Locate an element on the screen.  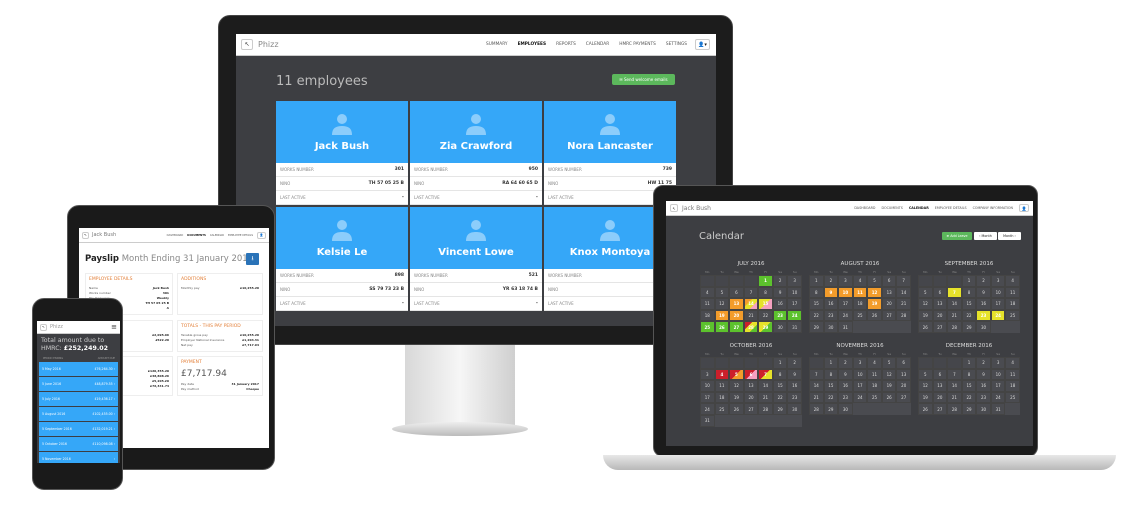
calendar-day-leave: 26 is located at coordinates (722, 327).